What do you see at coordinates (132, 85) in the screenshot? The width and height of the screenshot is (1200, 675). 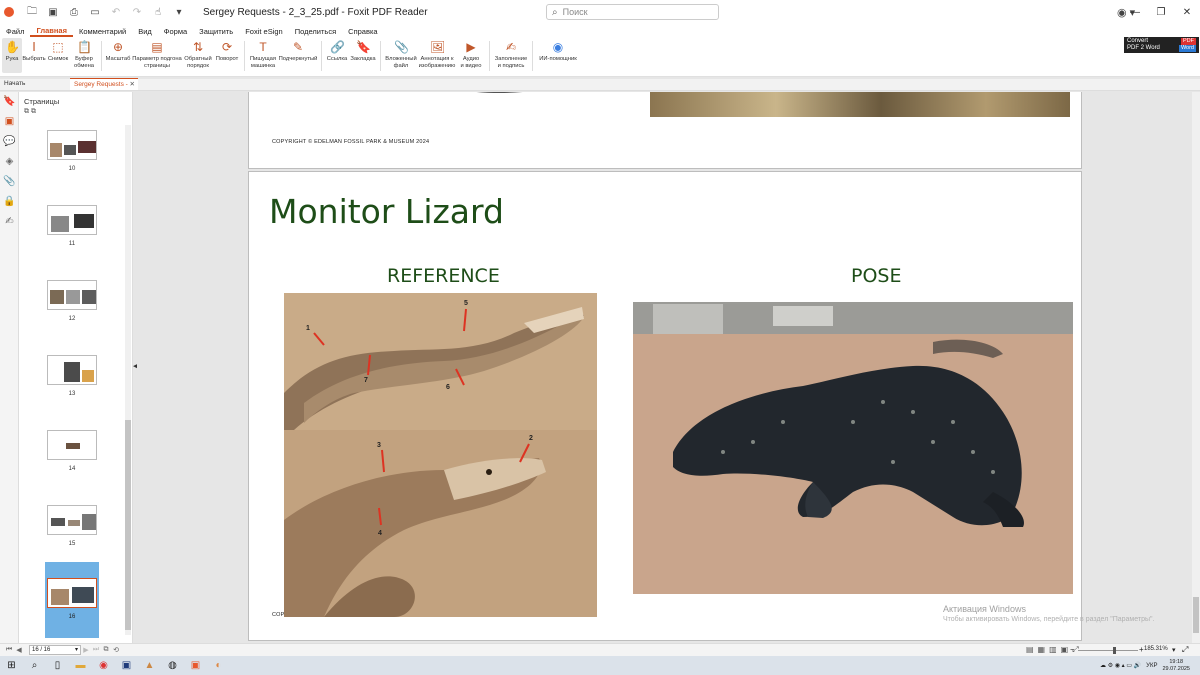 I see `close-tab-icon: ✕` at bounding box center [132, 85].